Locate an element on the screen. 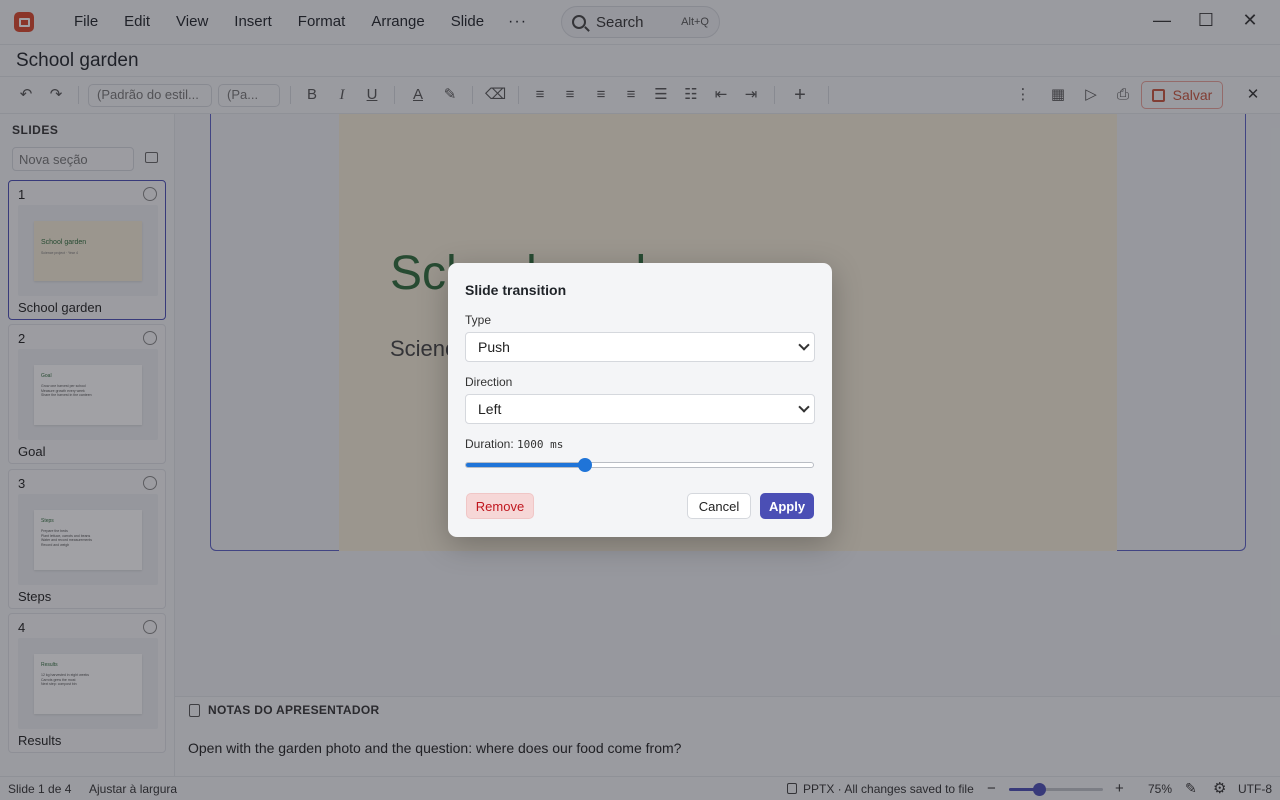 This screenshot has height=800, width=1280. direction-label: Direction is located at coordinates (489, 382).